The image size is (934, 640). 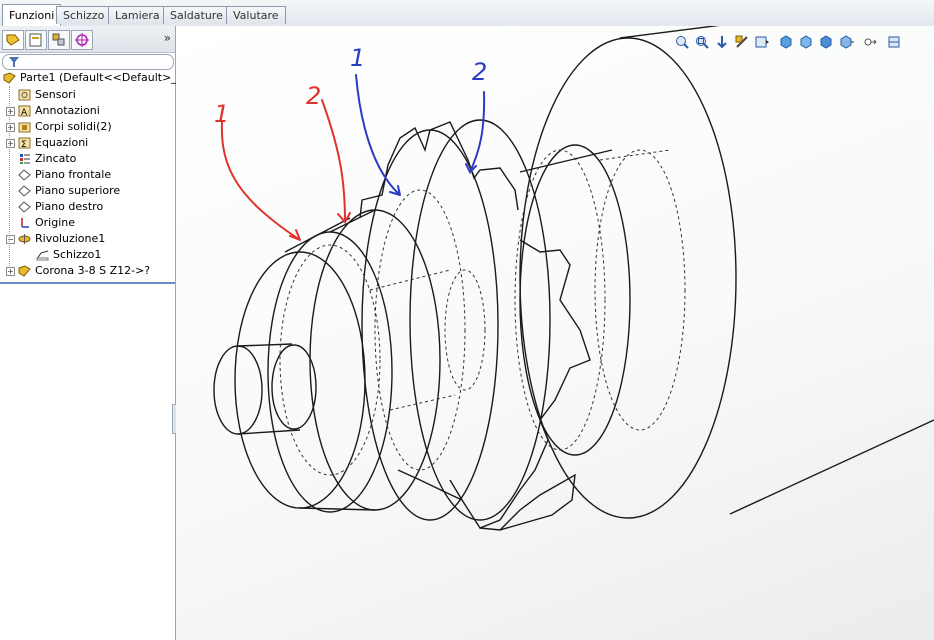 I want to click on tree-item-sensori: Sensori, so click(x=47, y=95).